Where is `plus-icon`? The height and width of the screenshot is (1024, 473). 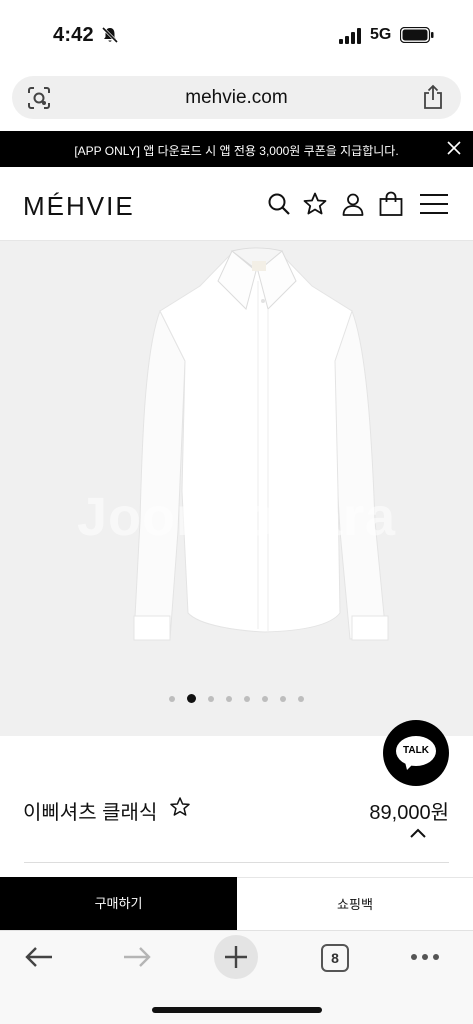
plus-icon is located at coordinates (236, 957).